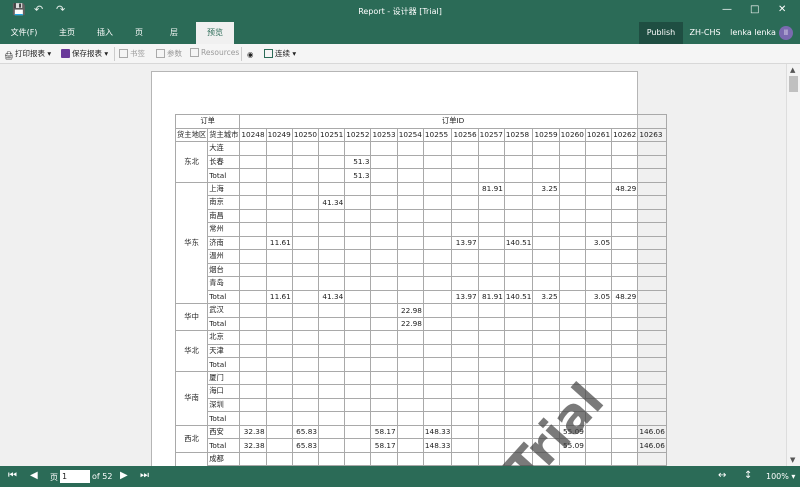 This screenshot has height=487, width=800. What do you see at coordinates (727, 9) in the screenshot?
I see `minimize-button: —` at bounding box center [727, 9].